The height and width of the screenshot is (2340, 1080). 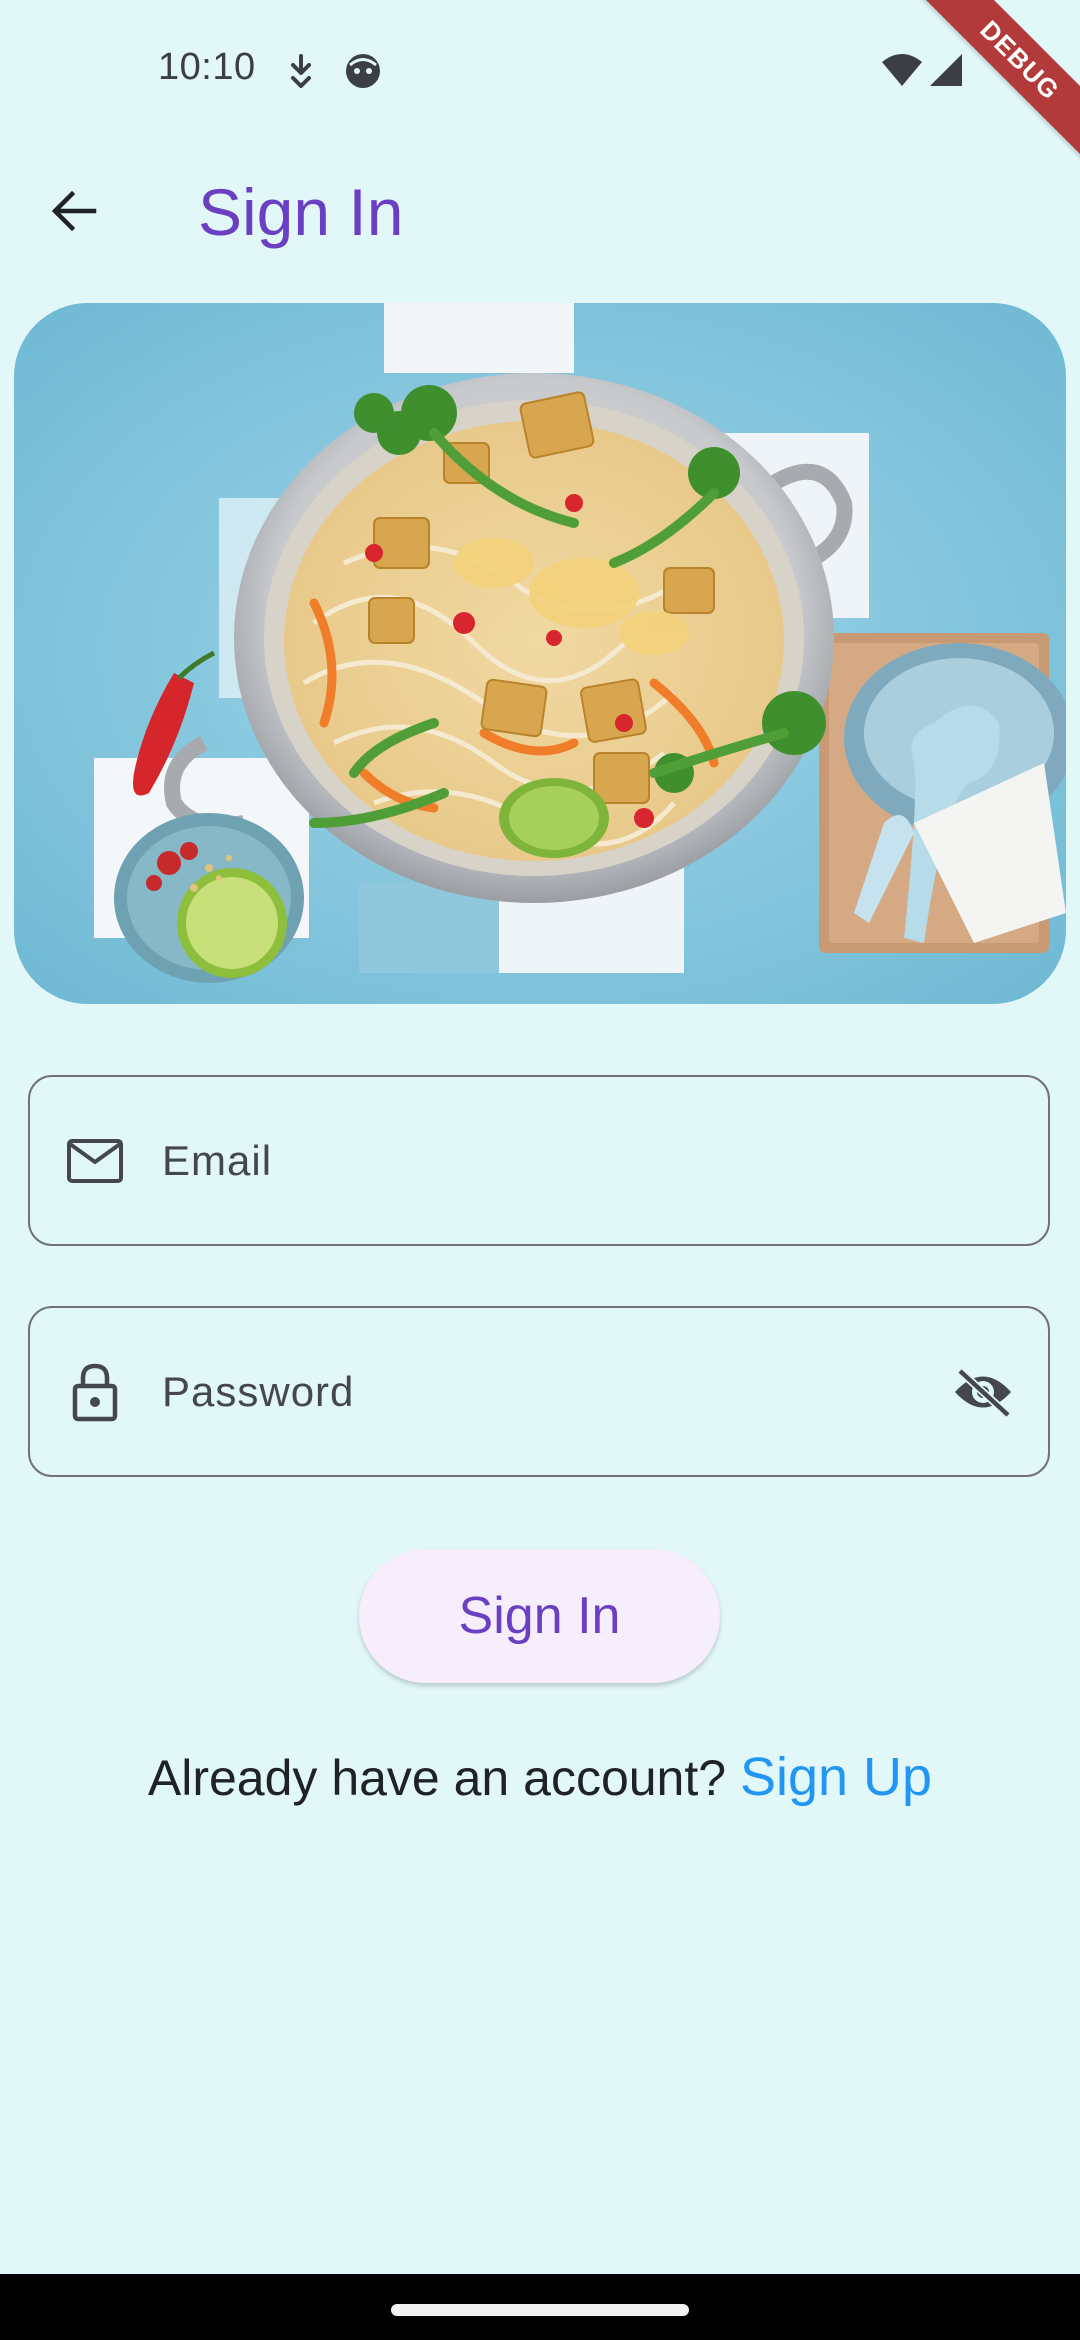 I want to click on download-notification-icon, so click(x=301, y=73).